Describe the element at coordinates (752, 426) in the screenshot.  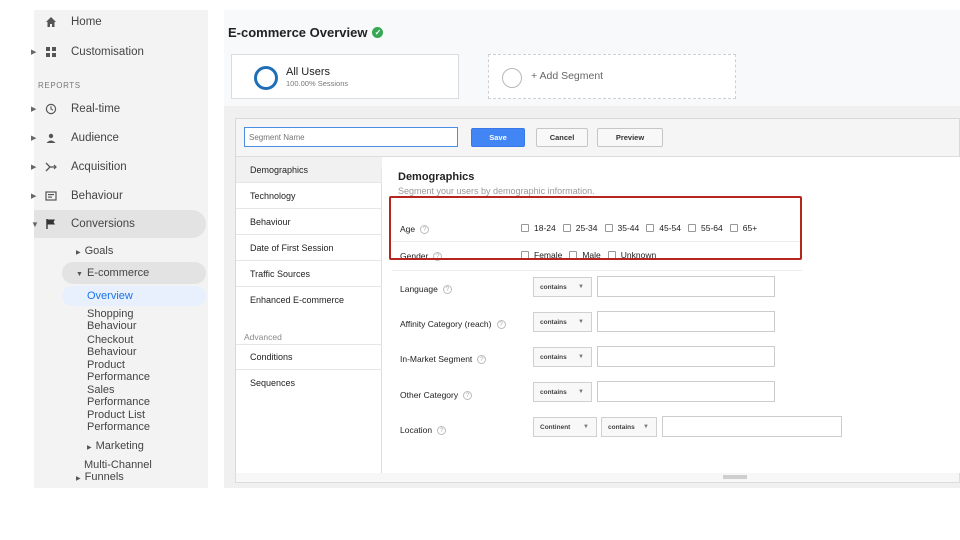
I see `location-value-input` at that location.